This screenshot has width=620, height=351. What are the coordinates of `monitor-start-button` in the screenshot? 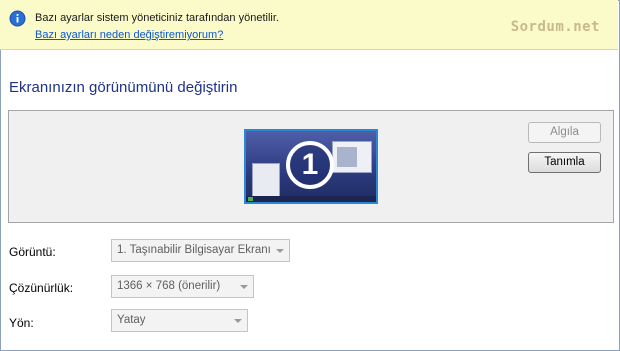 It's located at (250, 199).